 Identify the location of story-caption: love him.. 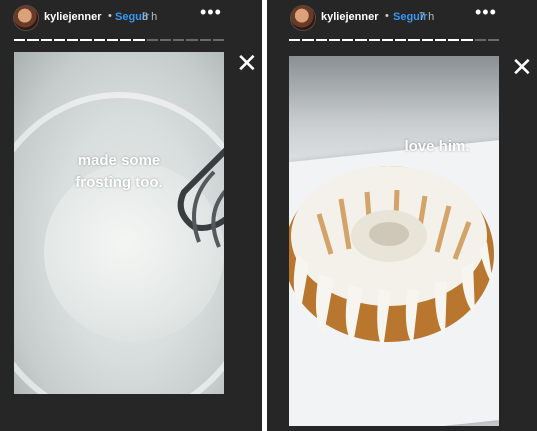
(437, 146).